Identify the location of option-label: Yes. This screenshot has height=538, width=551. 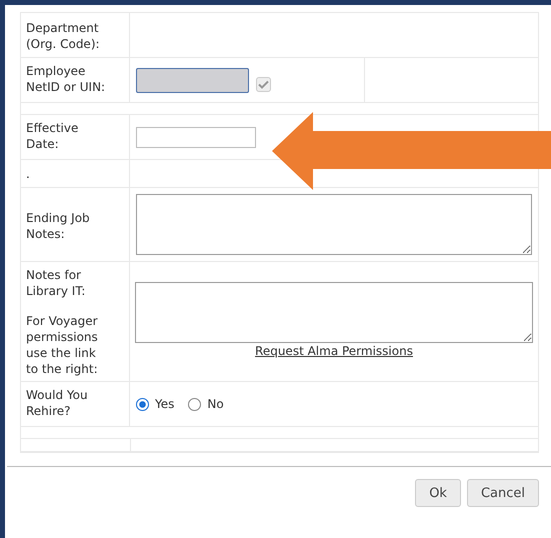
(164, 404).